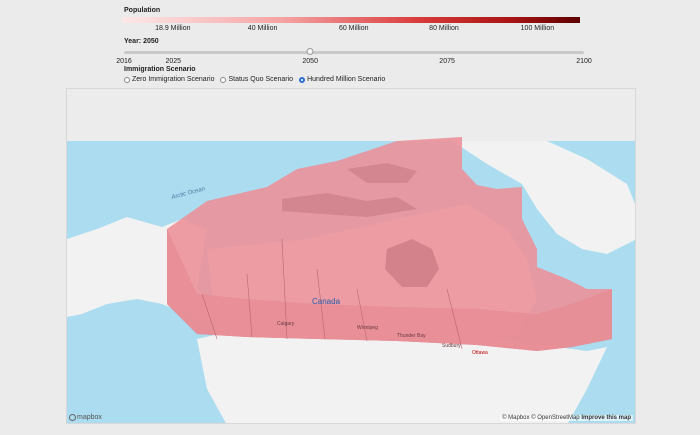 The image size is (700, 435). What do you see at coordinates (173, 79) in the screenshot?
I see `scenario-label: Zero Immigration Scenario` at bounding box center [173, 79].